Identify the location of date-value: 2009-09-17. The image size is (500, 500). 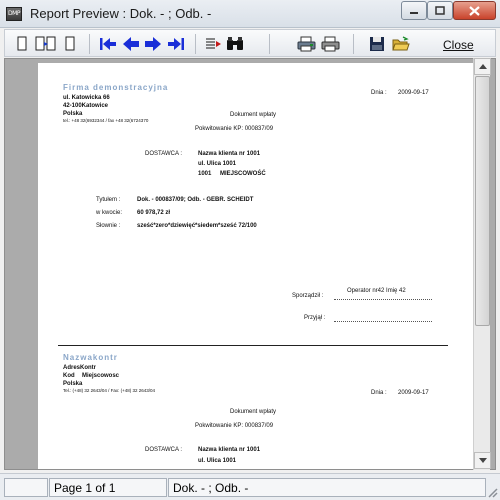
(413, 93).